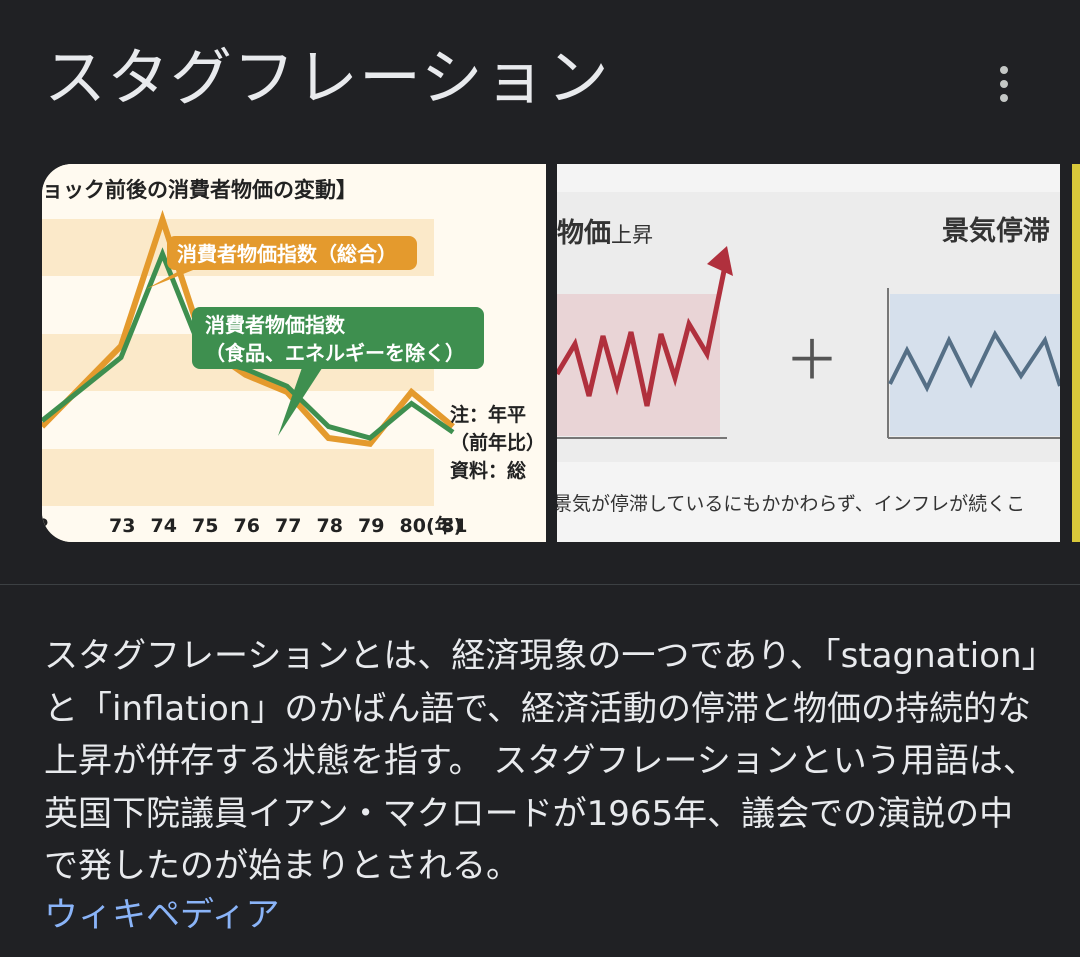 The height and width of the screenshot is (957, 1080). What do you see at coordinates (327, 77) in the screenshot?
I see `page-title: スタグフレーション` at bounding box center [327, 77].